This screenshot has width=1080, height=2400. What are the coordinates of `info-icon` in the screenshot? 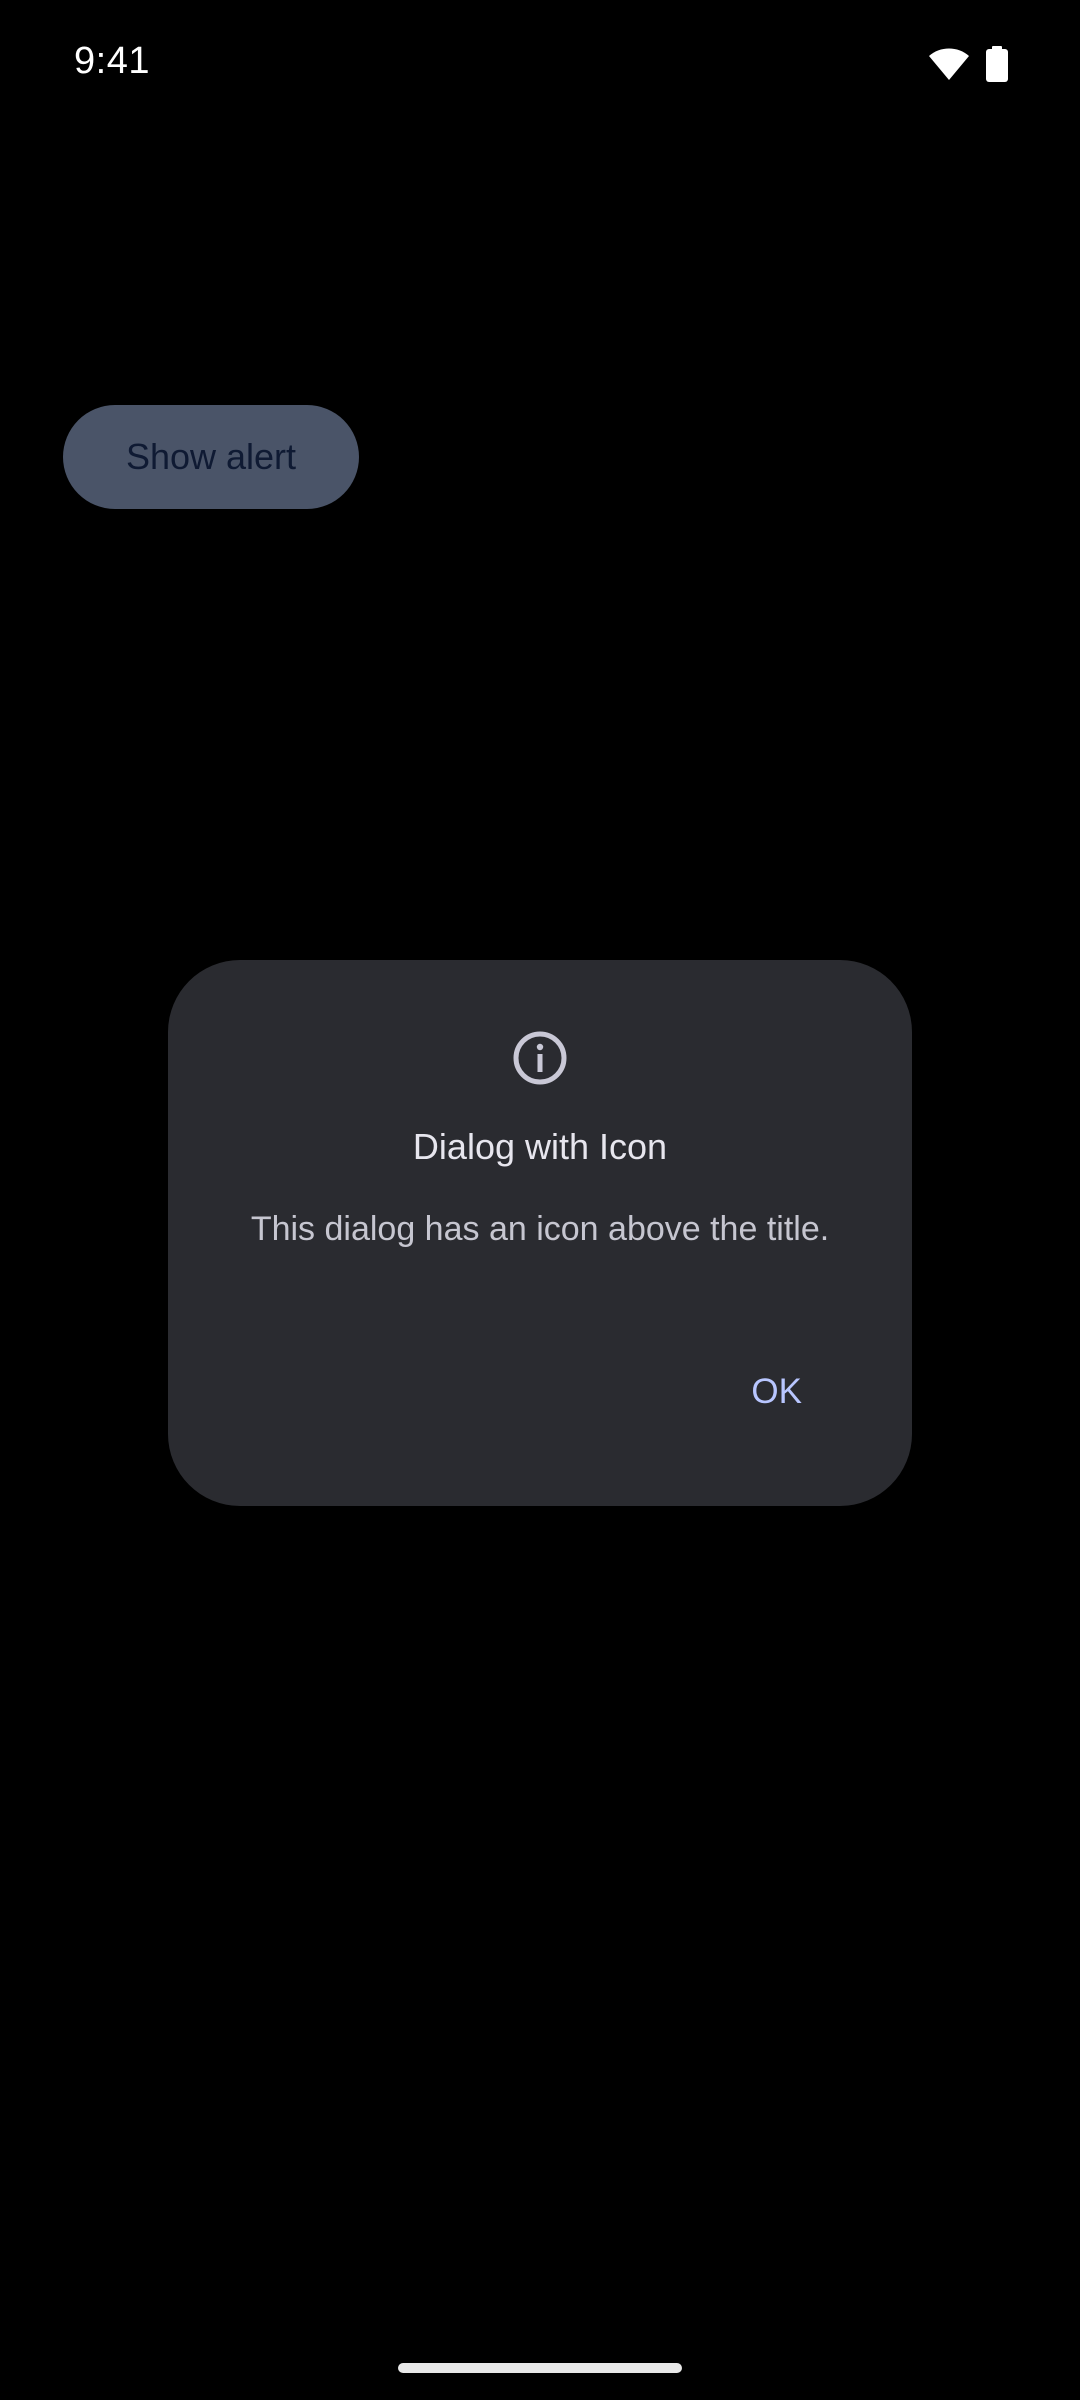 It's located at (540, 1058).